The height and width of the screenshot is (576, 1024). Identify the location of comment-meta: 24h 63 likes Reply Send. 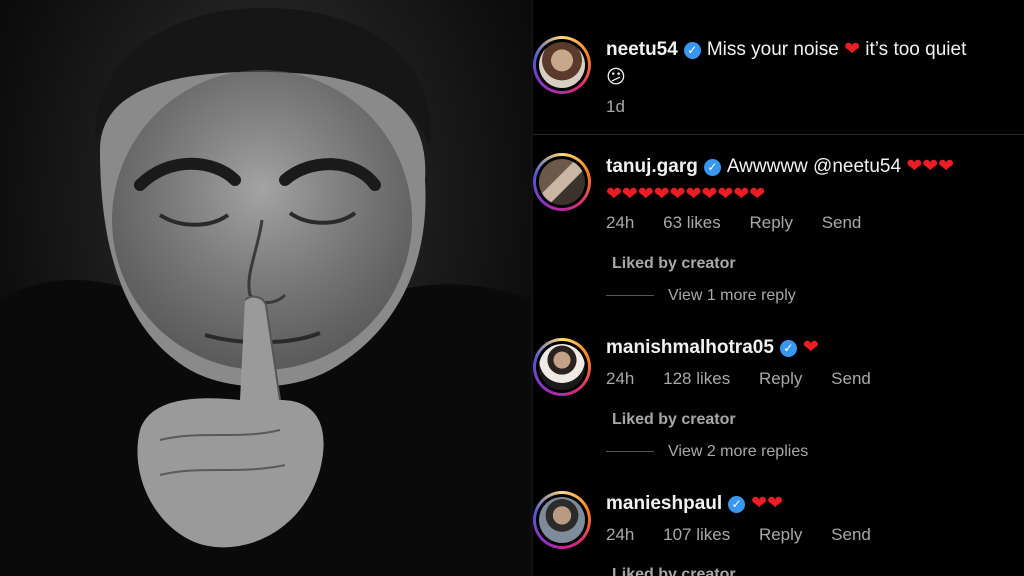
(745, 223).